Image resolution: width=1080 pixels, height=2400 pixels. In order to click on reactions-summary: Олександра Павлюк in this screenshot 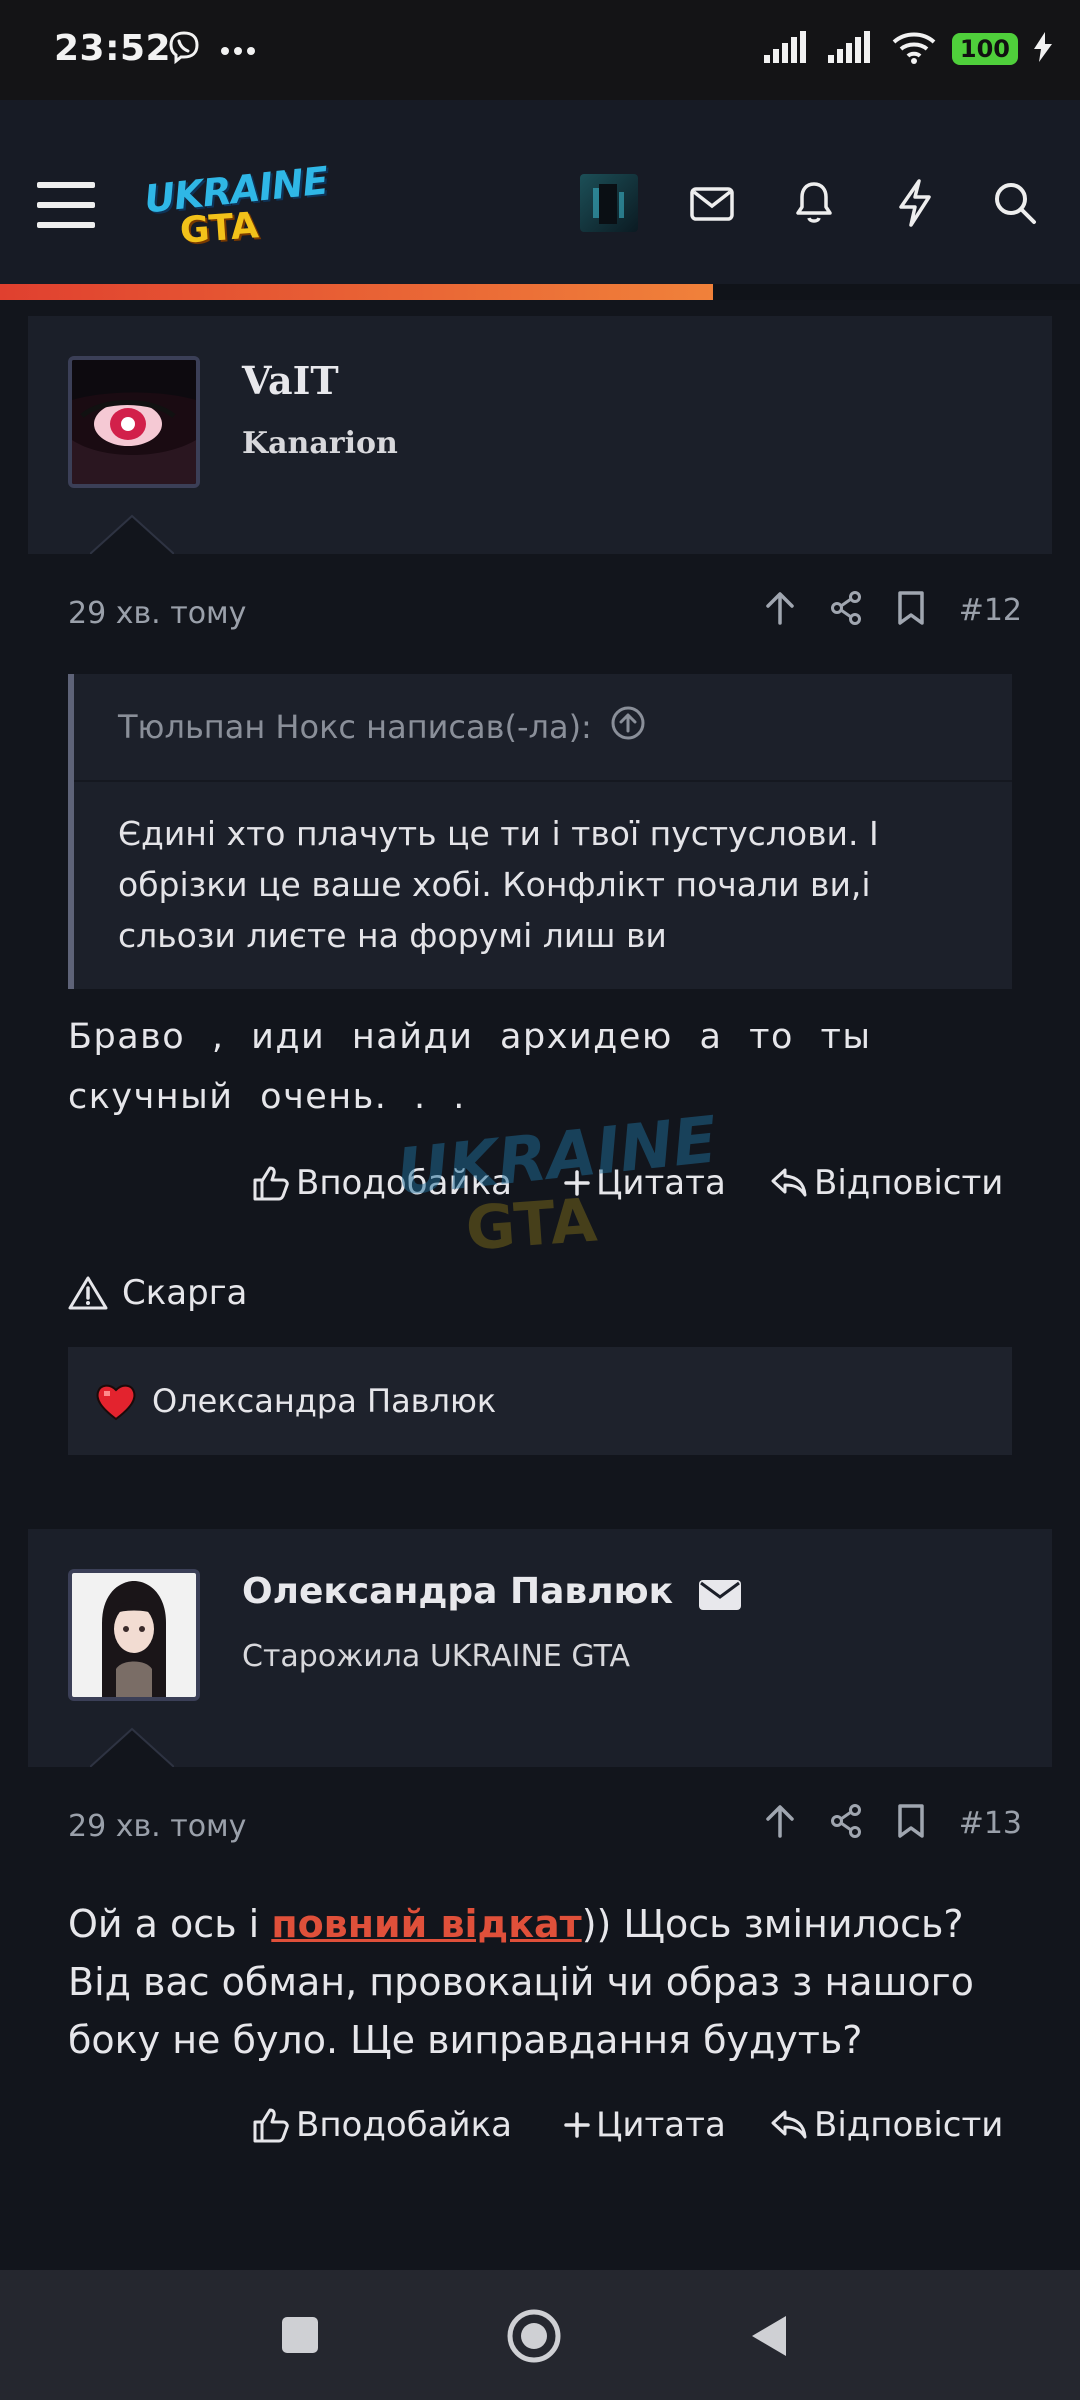, I will do `click(540, 1401)`.